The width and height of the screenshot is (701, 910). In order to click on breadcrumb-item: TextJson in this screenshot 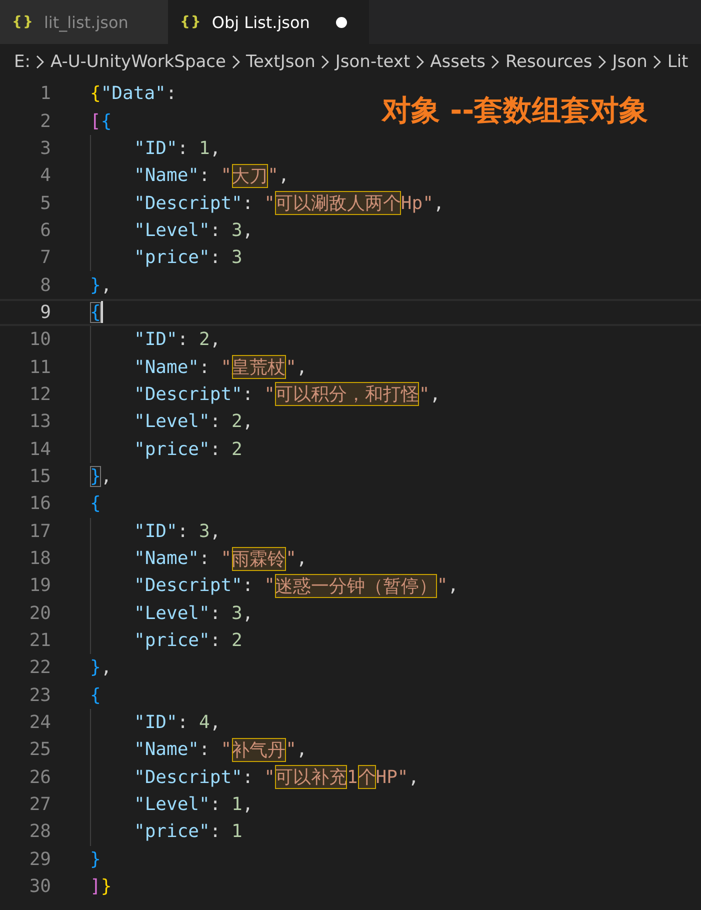, I will do `click(281, 62)`.